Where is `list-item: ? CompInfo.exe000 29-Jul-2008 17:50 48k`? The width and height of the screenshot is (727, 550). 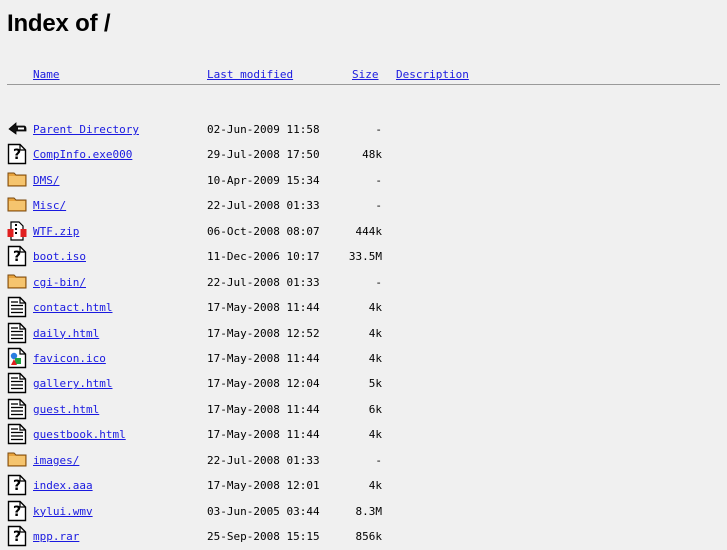 list-item: ? CompInfo.exe000 29-Jul-2008 17:50 48k is located at coordinates (363, 155).